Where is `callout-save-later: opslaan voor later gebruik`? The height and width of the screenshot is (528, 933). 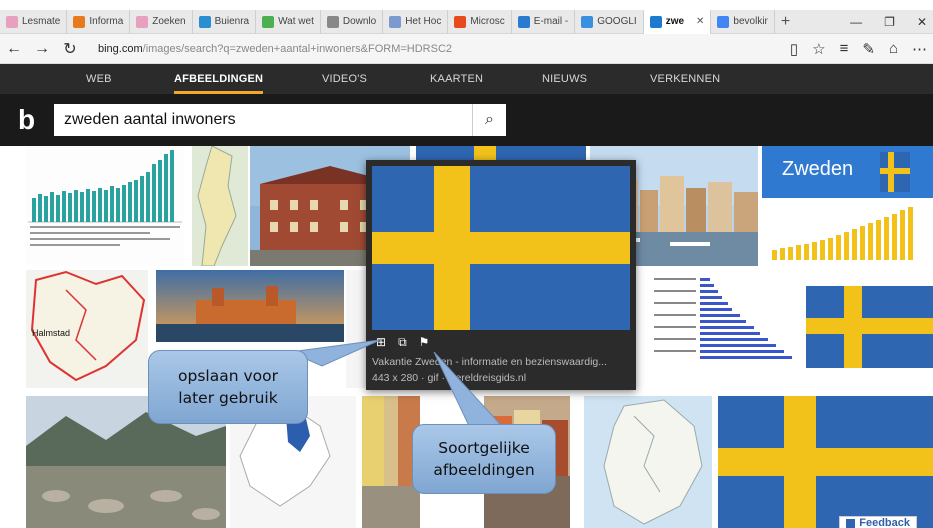
callout-save-later: opslaan voor later gebruik is located at coordinates (228, 387).